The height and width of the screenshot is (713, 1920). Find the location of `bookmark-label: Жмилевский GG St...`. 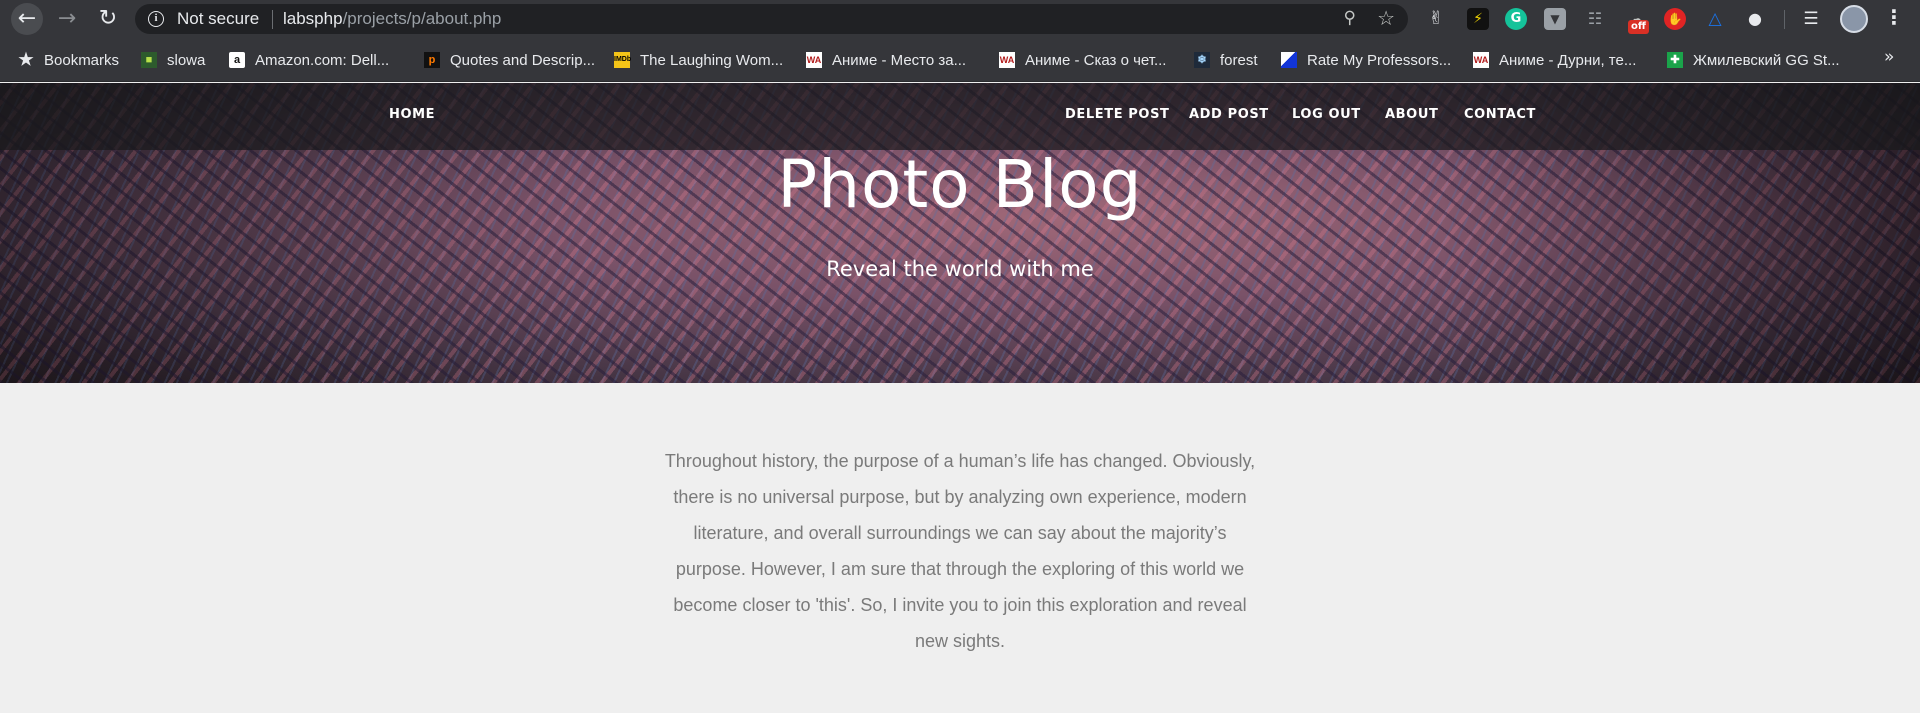

bookmark-label: Жмилевский GG St... is located at coordinates (1766, 60).